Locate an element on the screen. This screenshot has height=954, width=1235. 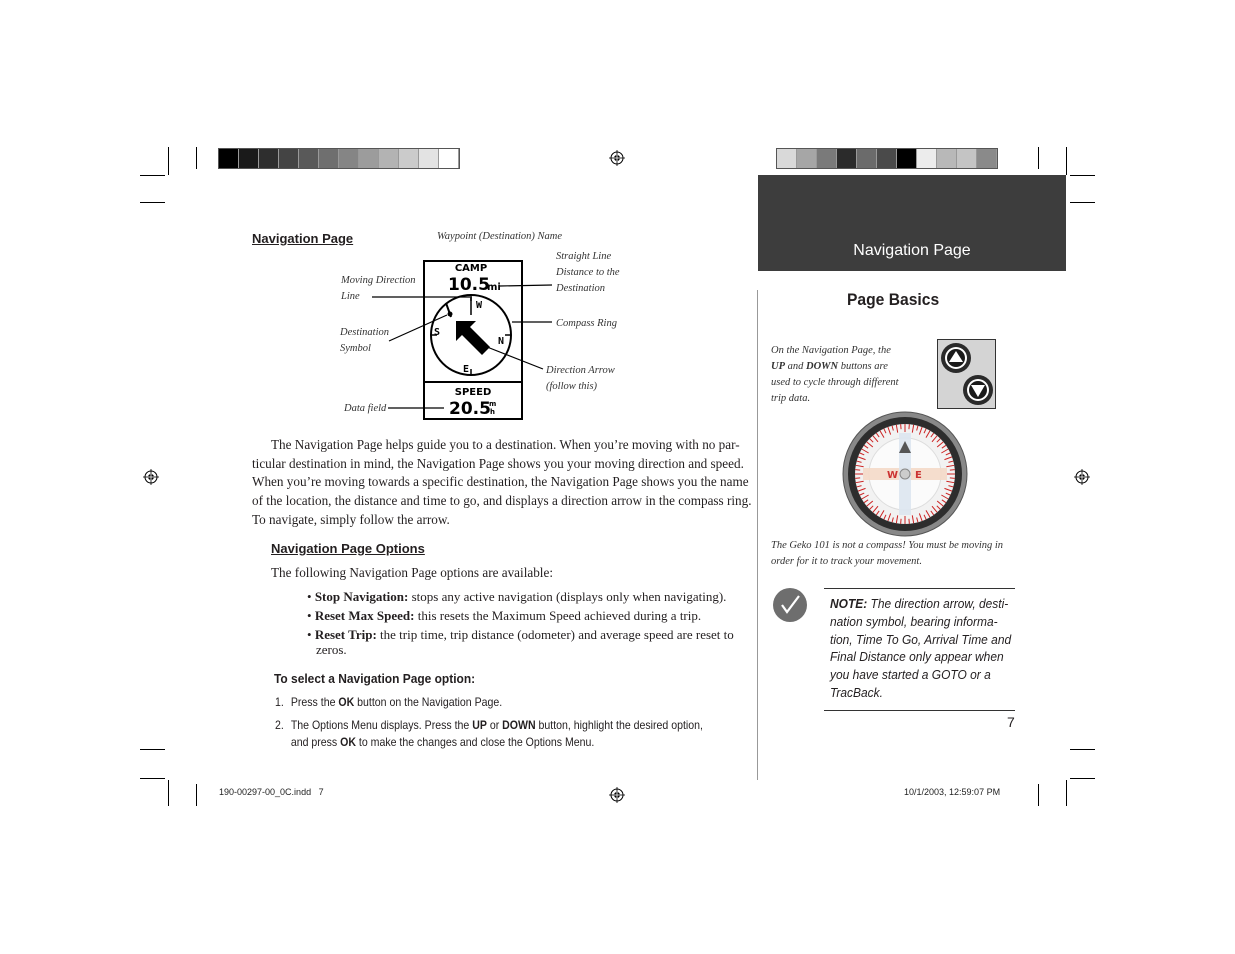
option-text: zeros. is located at coordinates (331, 649).